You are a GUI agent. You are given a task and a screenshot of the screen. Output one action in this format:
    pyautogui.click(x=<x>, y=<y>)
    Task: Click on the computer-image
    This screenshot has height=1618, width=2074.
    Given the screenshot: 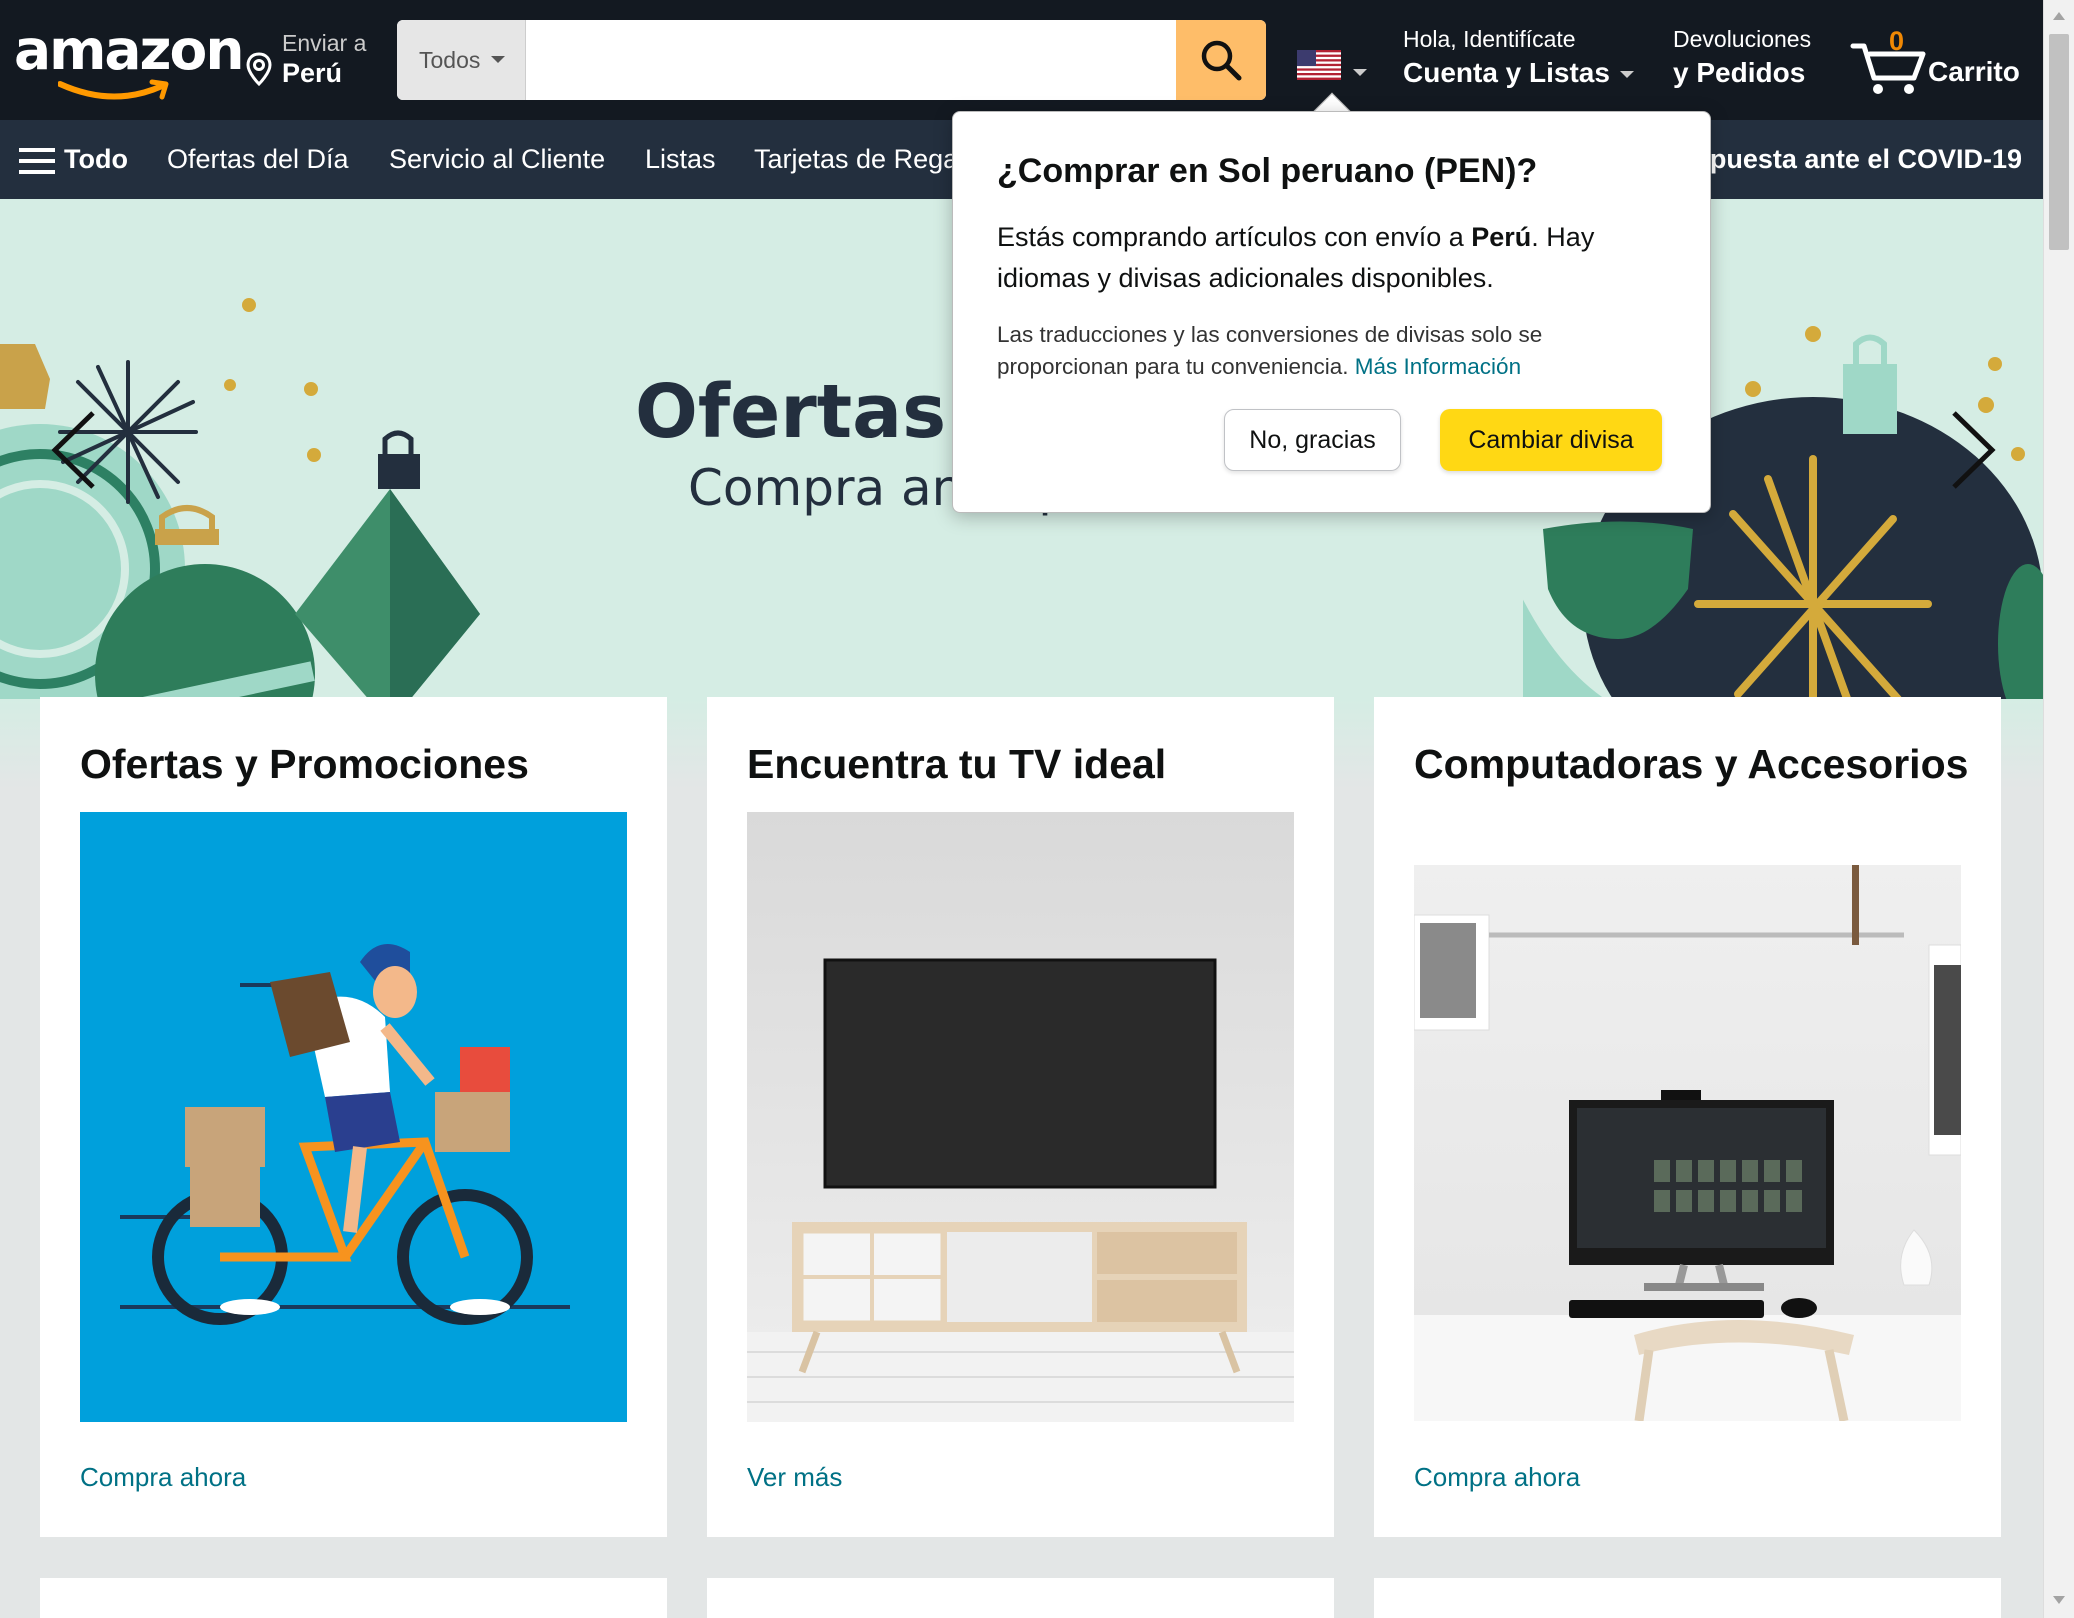 What is the action you would take?
    pyautogui.click(x=1687, y=1143)
    